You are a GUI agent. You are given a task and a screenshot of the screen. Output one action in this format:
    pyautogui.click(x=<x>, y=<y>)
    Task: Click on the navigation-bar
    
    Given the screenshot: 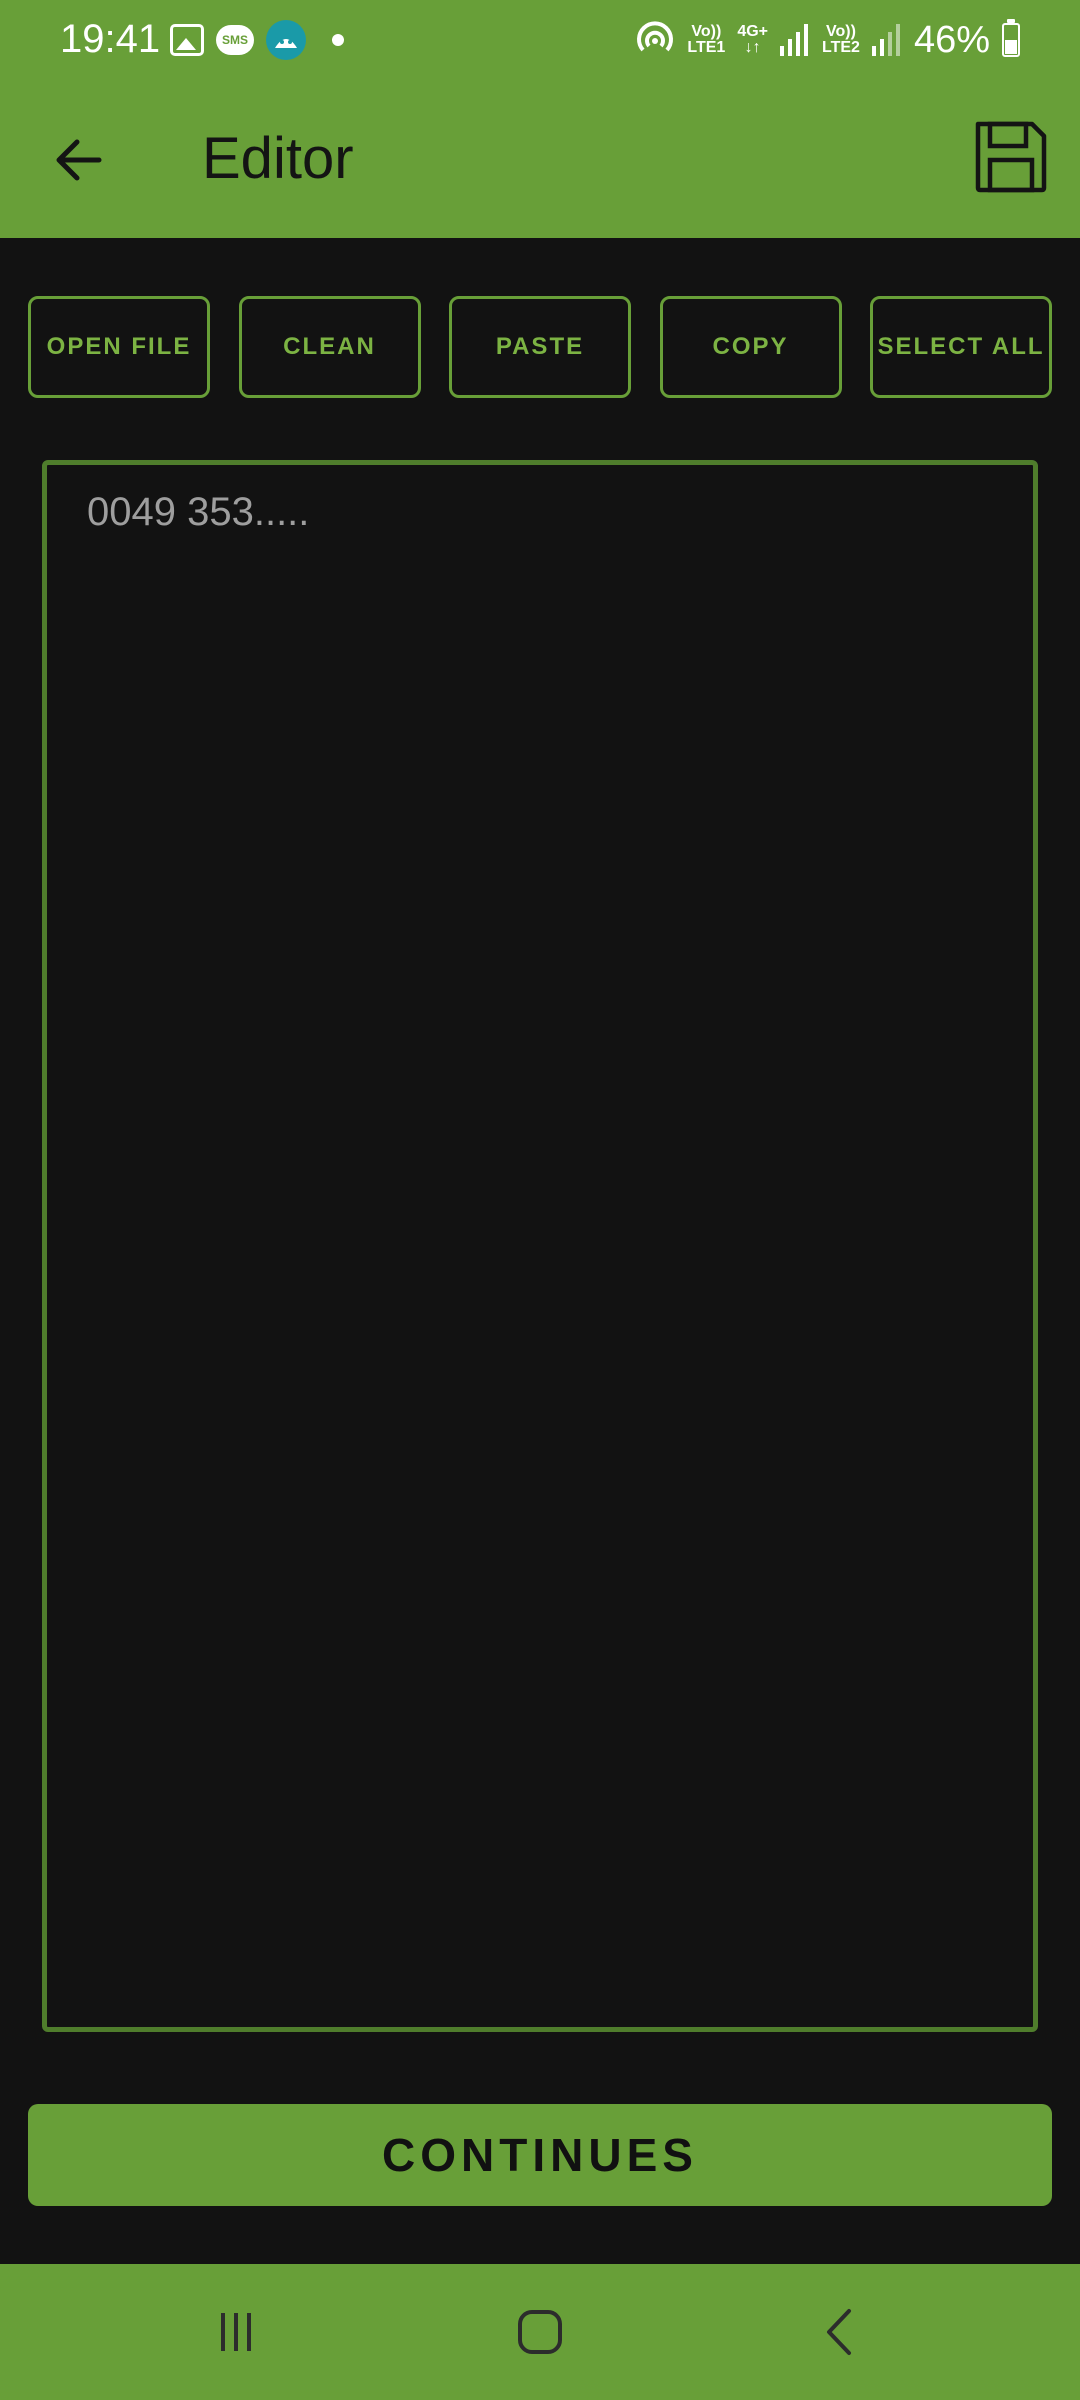 What is the action you would take?
    pyautogui.click(x=540, y=2332)
    